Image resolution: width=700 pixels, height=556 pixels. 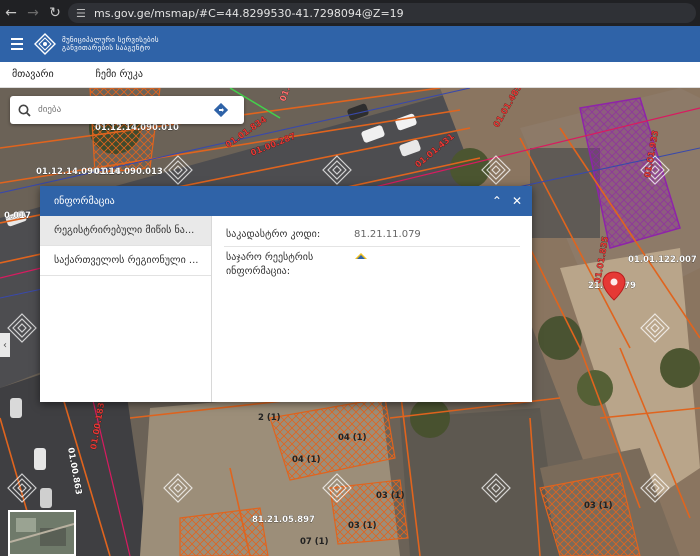 I want to click on map-label: 07 (1), so click(x=314, y=542).